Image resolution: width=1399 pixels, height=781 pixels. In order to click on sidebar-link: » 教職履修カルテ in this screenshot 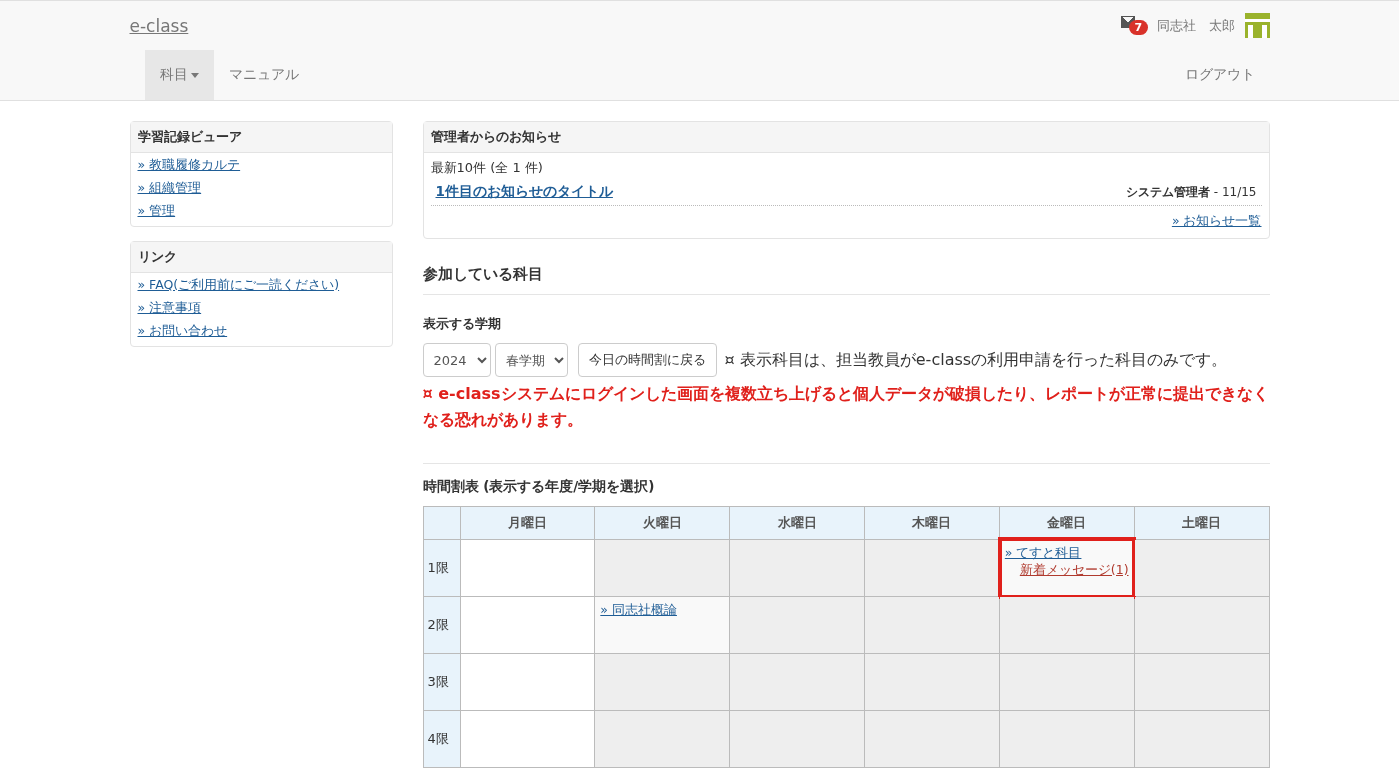, I will do `click(189, 165)`.